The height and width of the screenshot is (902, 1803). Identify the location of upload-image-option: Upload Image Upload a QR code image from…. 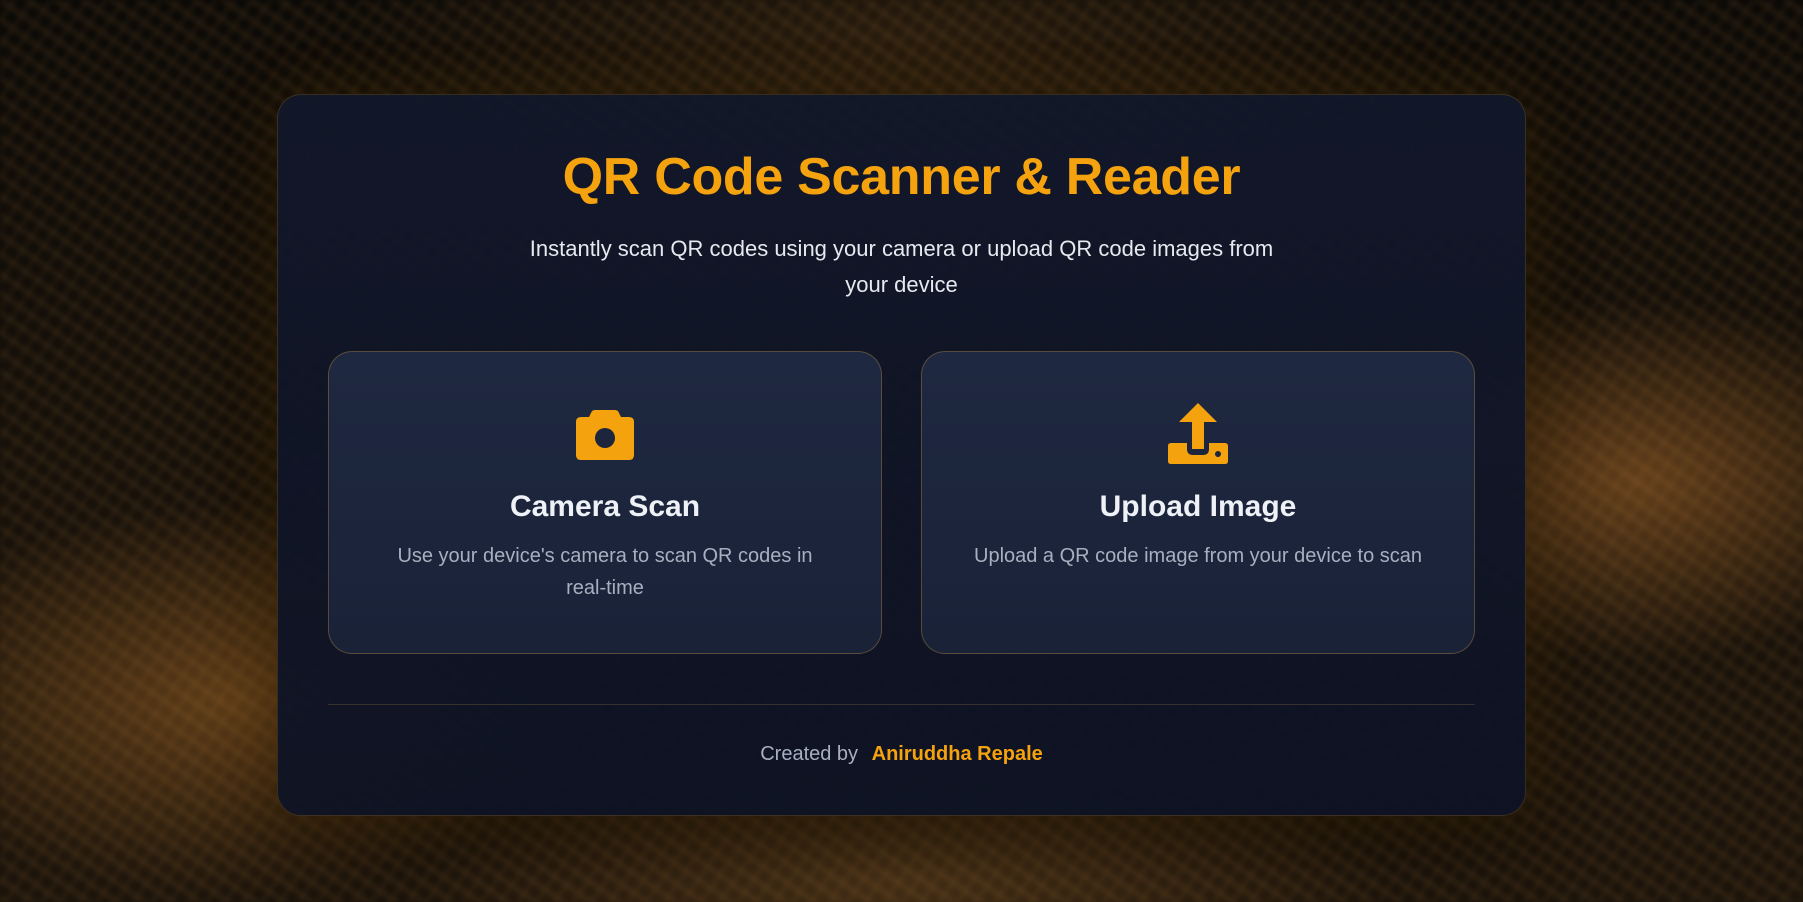
(1198, 502).